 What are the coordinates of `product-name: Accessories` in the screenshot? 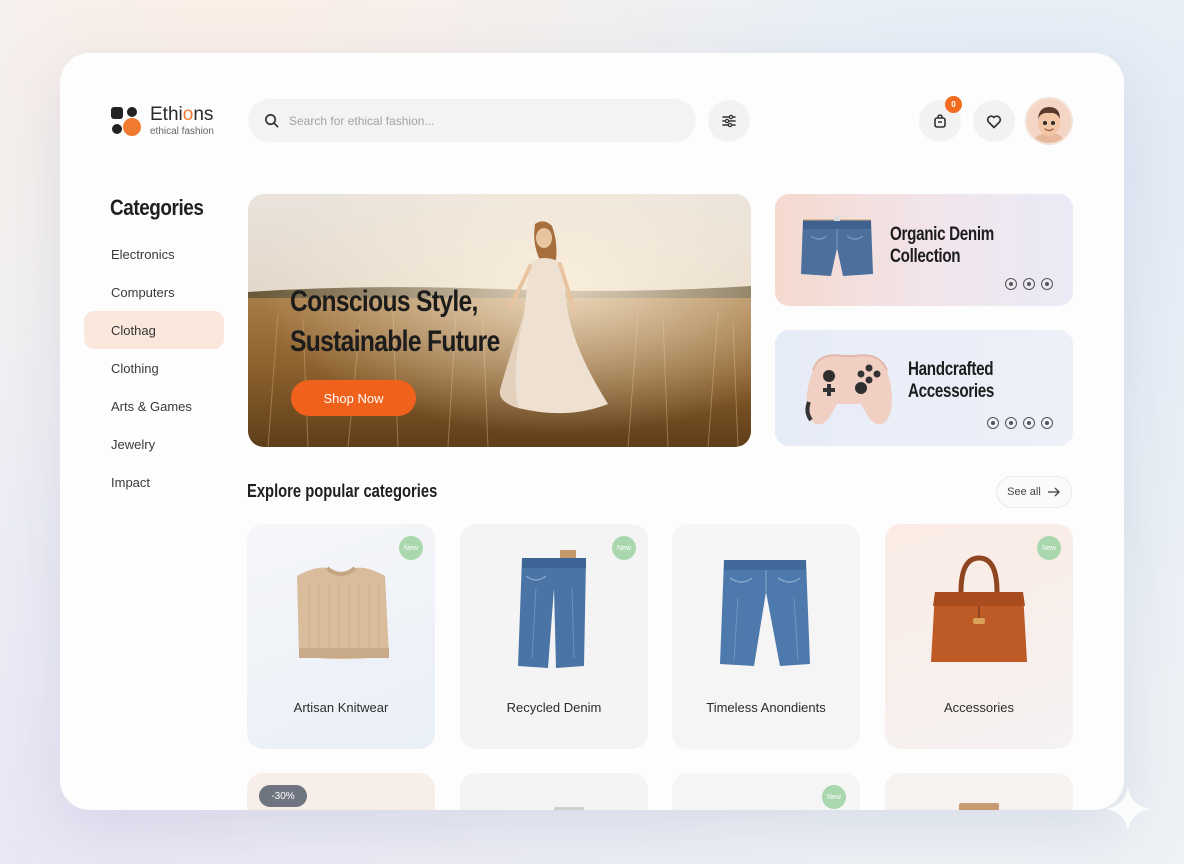 It's located at (979, 707).